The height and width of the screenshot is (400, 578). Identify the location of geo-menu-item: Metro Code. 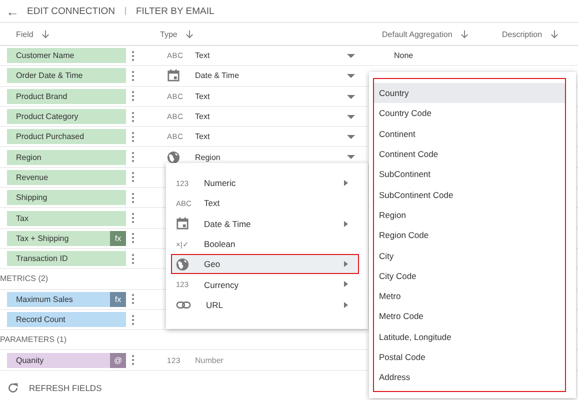
(469, 316).